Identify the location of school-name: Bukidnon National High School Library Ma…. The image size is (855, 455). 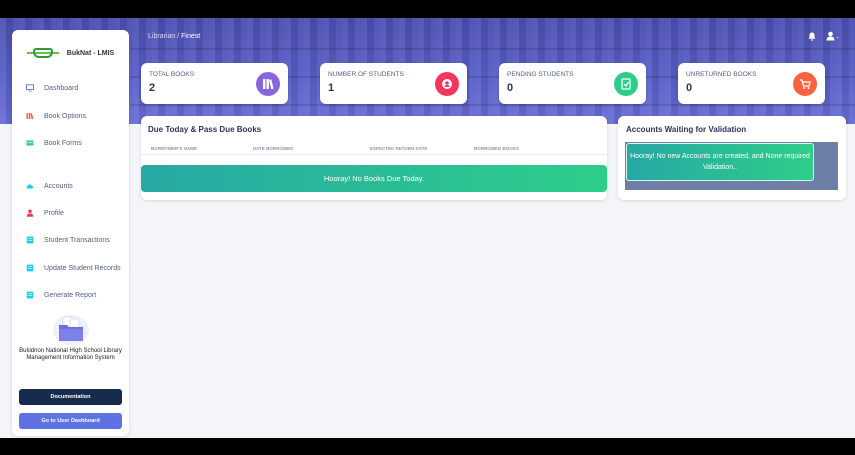
(70, 354).